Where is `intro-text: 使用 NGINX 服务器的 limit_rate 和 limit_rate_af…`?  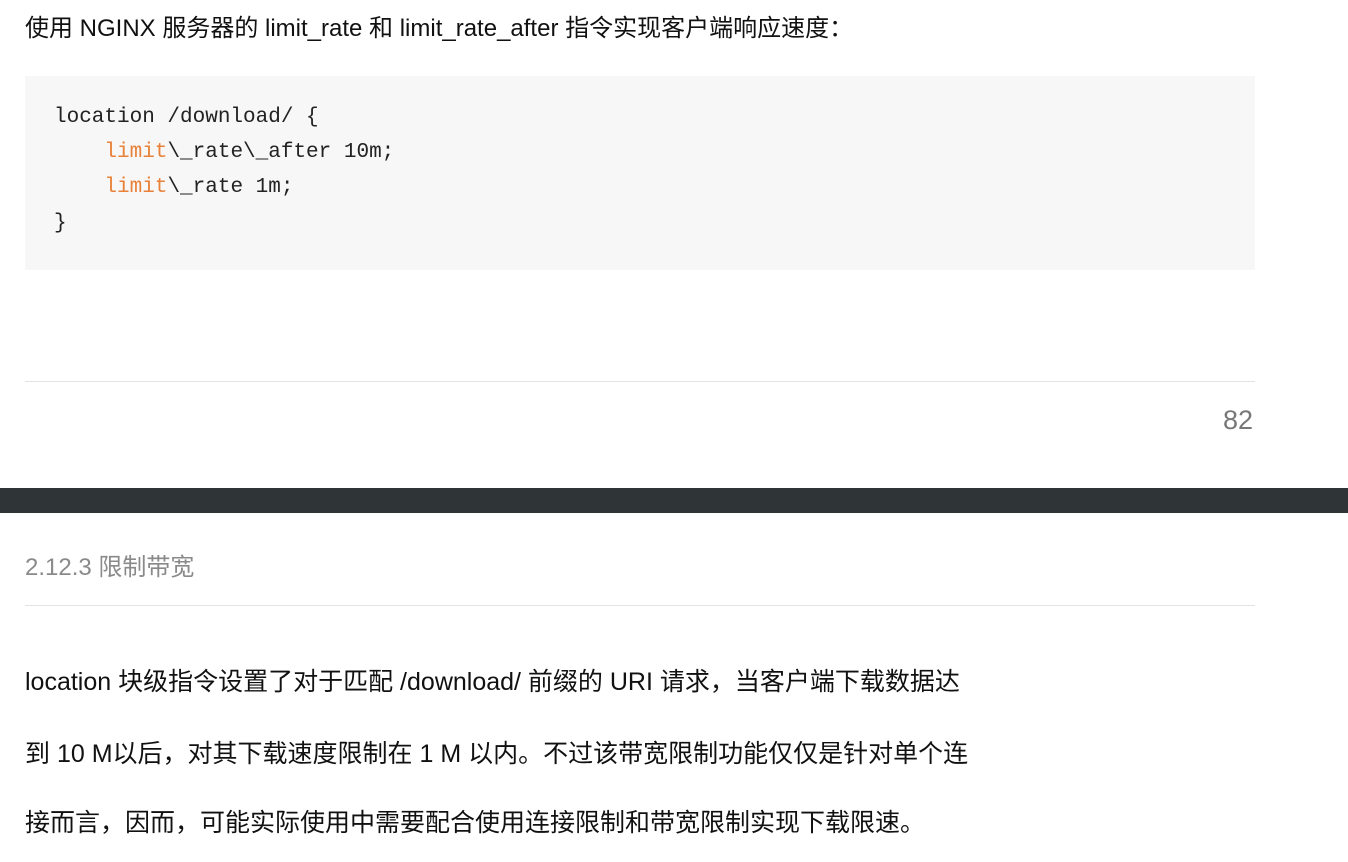 intro-text: 使用 NGINX 服务器的 limit_rate 和 limit_rate_af… is located at coordinates (439, 28).